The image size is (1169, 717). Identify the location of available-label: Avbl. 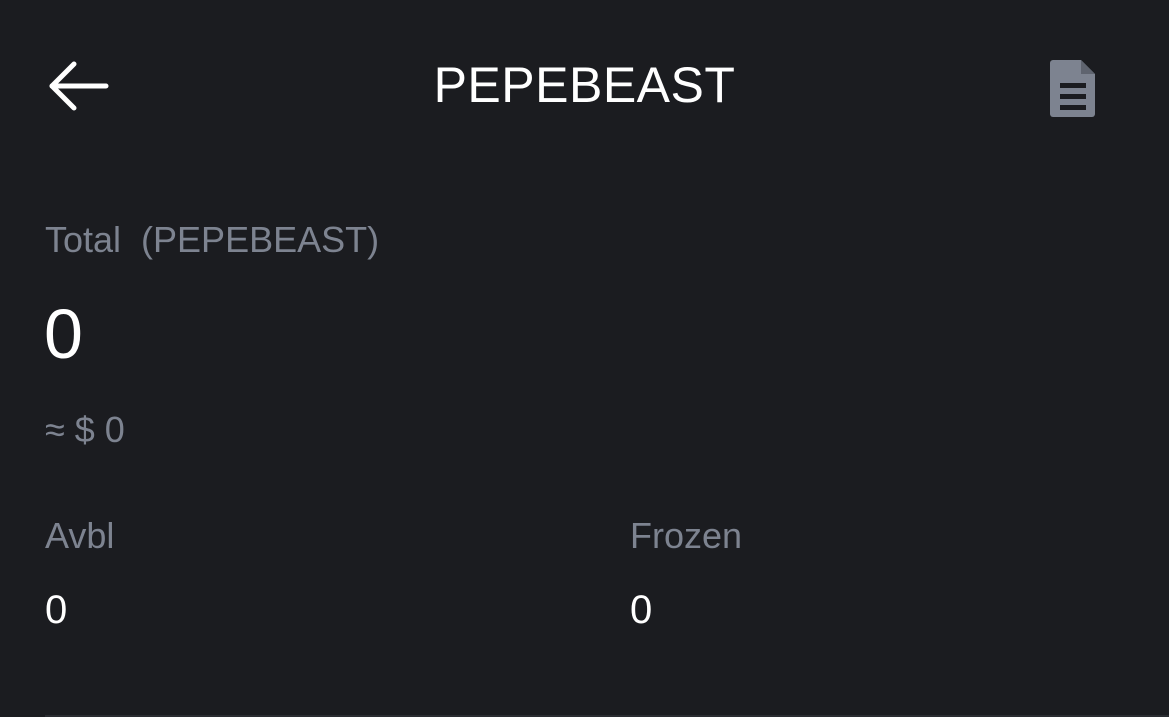
(80, 535).